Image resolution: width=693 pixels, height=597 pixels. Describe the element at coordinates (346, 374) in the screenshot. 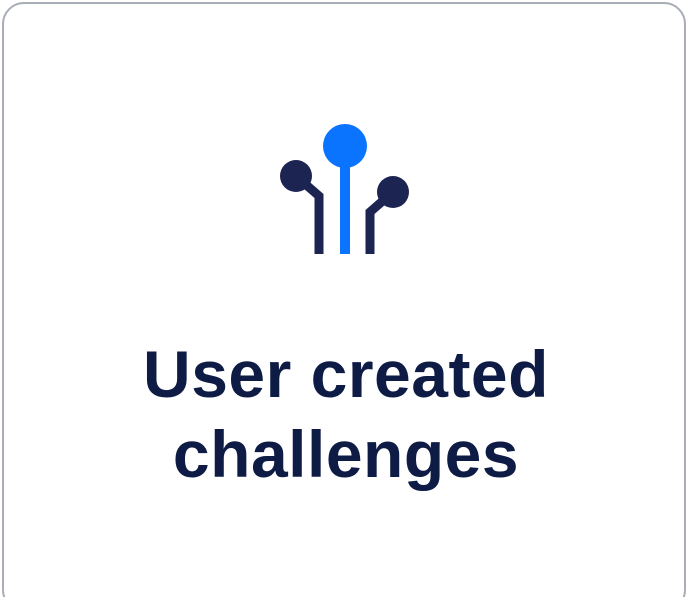

I see `card-title-line-1: User created` at that location.